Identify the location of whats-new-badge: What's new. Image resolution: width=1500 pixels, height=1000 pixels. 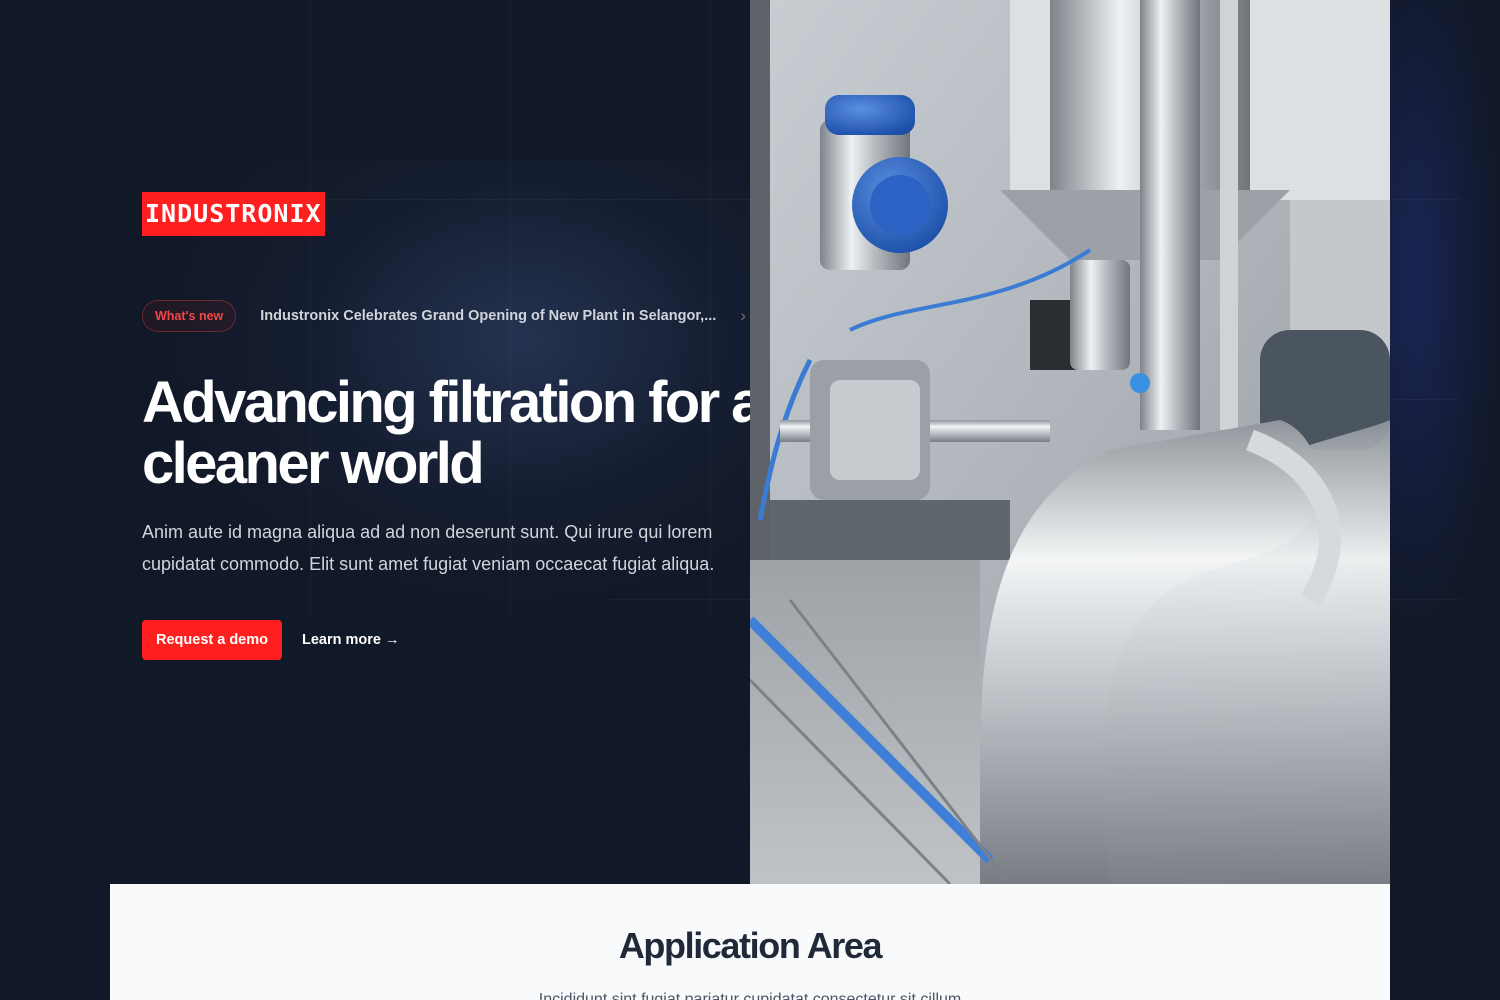
(189, 316).